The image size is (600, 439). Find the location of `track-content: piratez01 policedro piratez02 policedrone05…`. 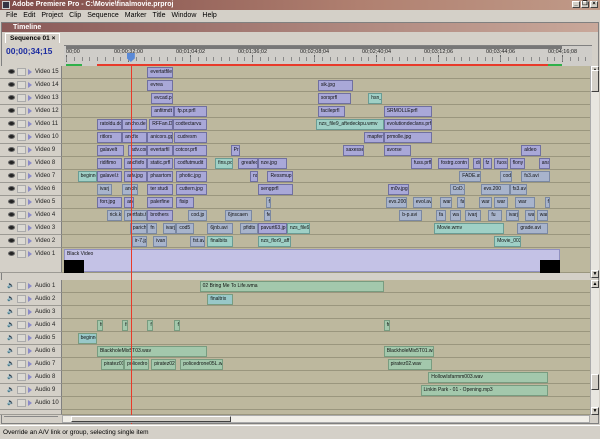

track-content: piratez01 policedro piratez02 policedrone05… is located at coordinates (326, 364).